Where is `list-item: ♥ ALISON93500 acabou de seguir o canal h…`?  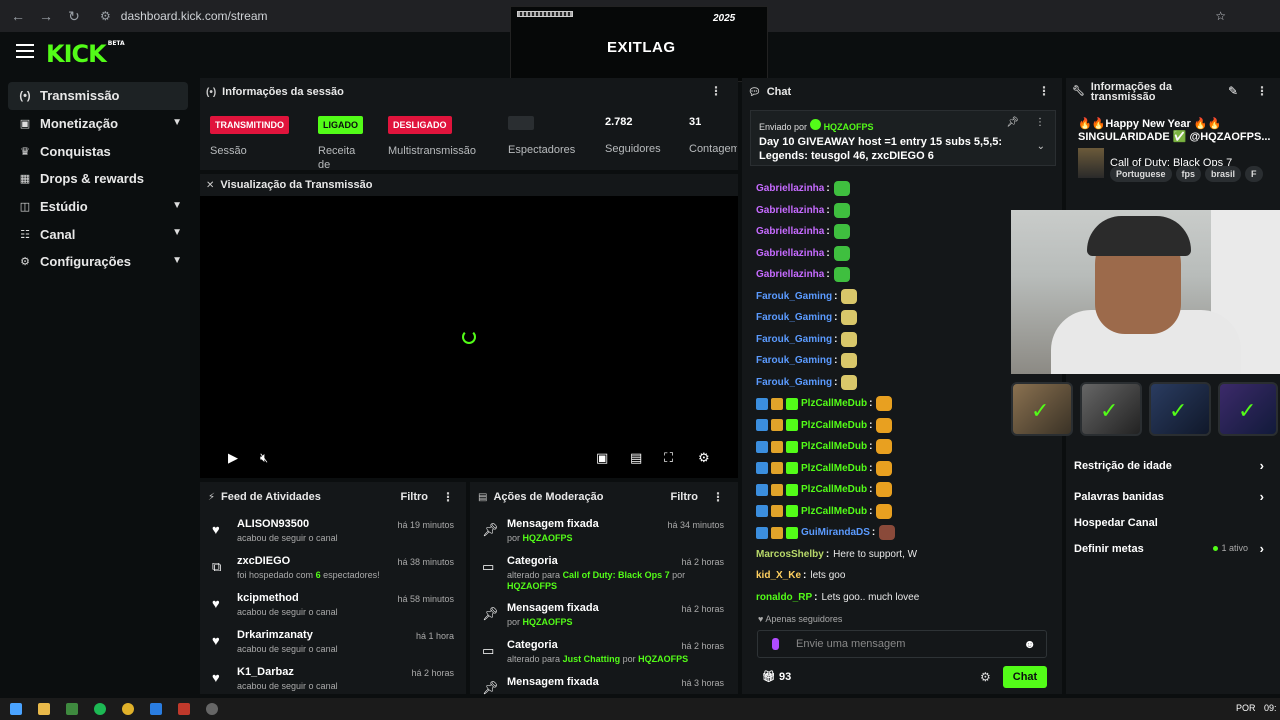
list-item: ♥ ALISON93500 acabou de seguir o canal h… is located at coordinates (333, 530).